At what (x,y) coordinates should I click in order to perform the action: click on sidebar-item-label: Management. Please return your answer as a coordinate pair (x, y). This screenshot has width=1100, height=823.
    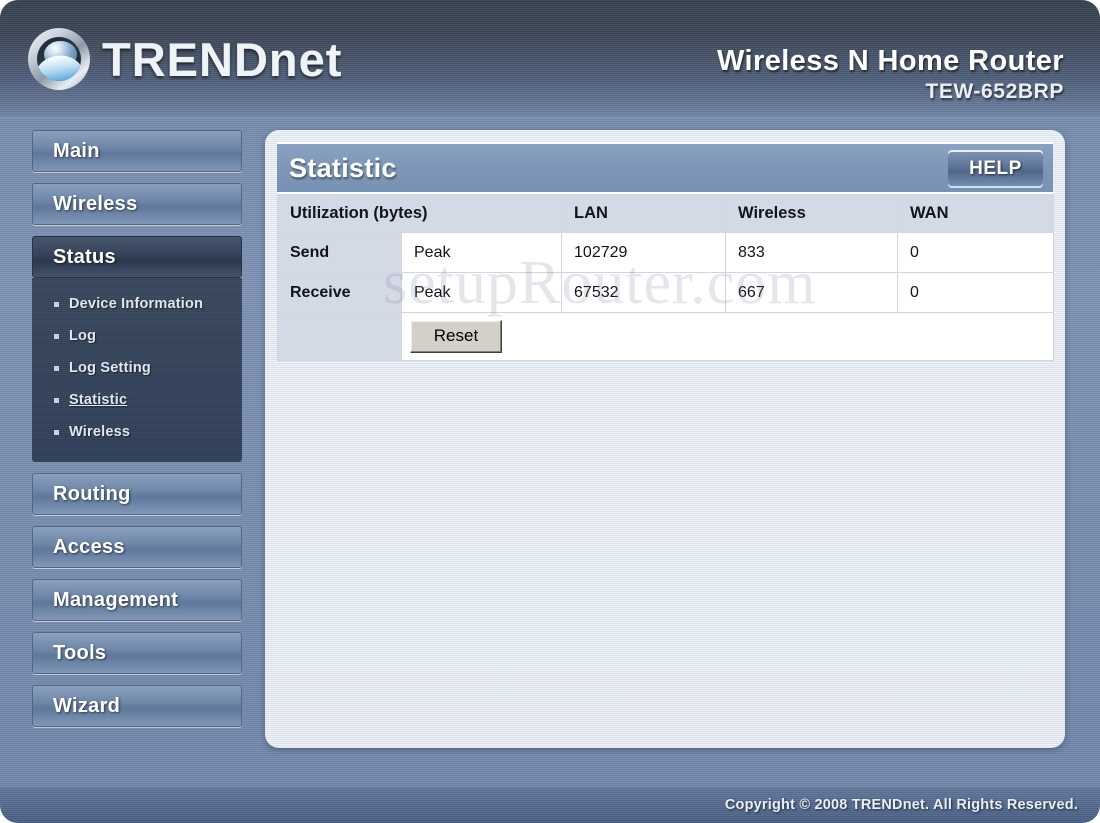
    Looking at the image, I should click on (116, 599).